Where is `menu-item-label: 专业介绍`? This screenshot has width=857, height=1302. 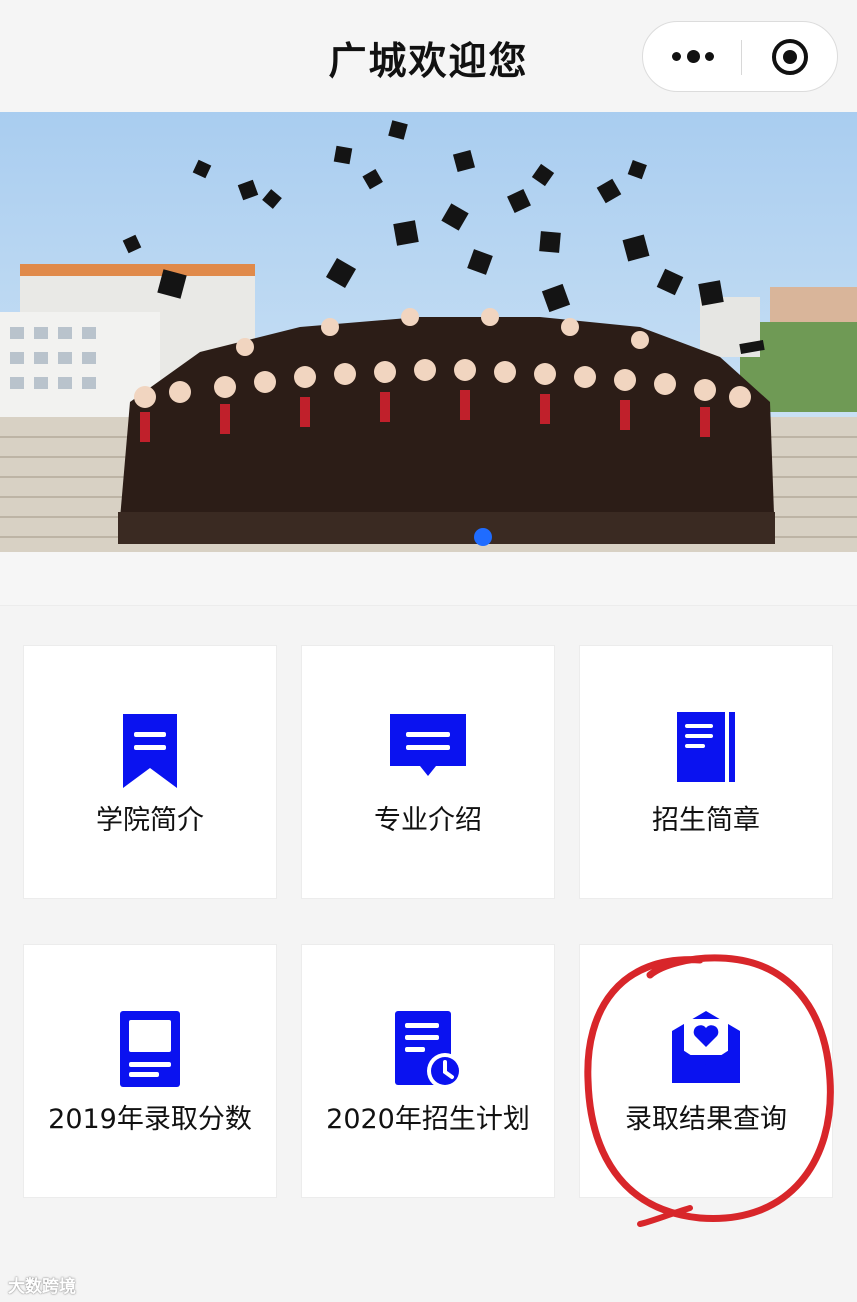 menu-item-label: 专业介绍 is located at coordinates (428, 820).